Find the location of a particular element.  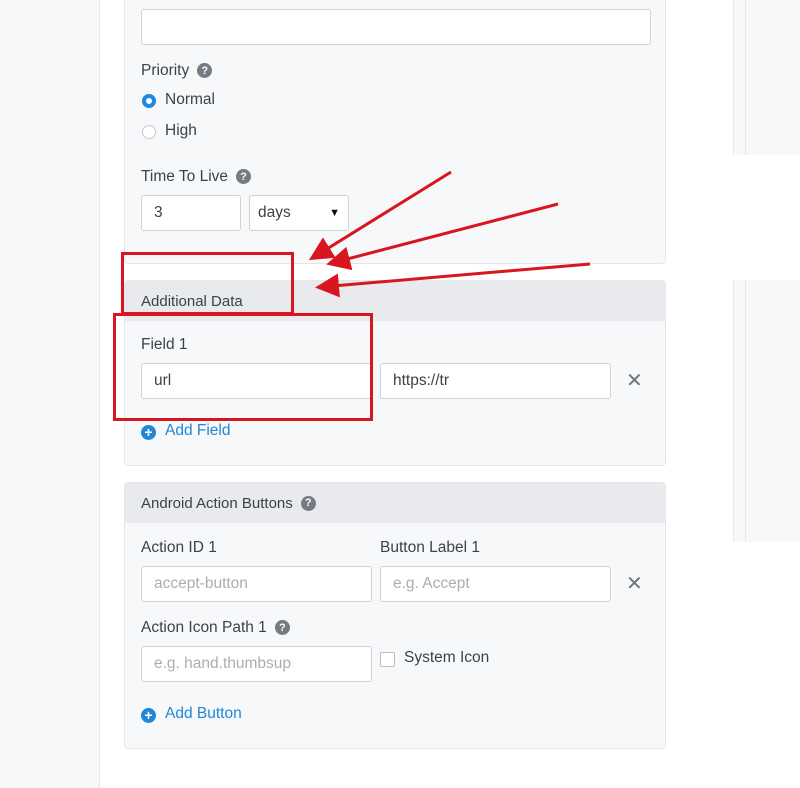

right-rail-lower is located at coordinates (745, 411).